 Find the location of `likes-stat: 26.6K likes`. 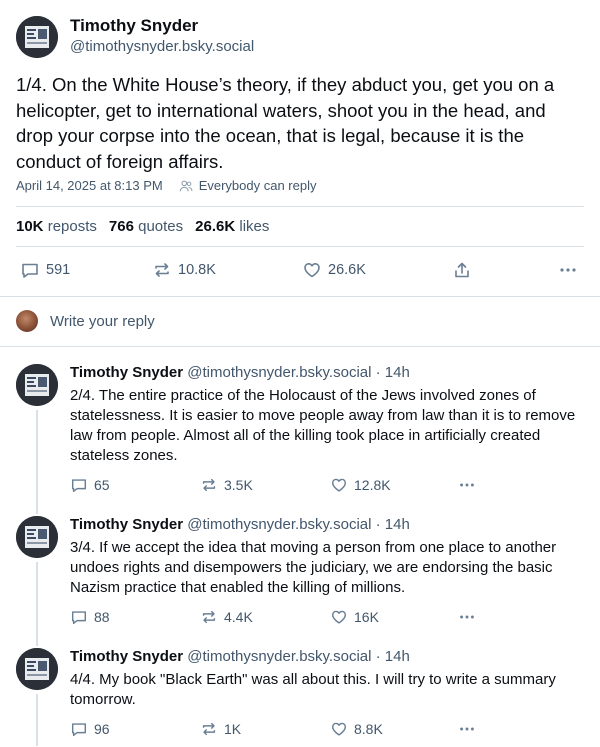

likes-stat: 26.6K likes is located at coordinates (232, 226).